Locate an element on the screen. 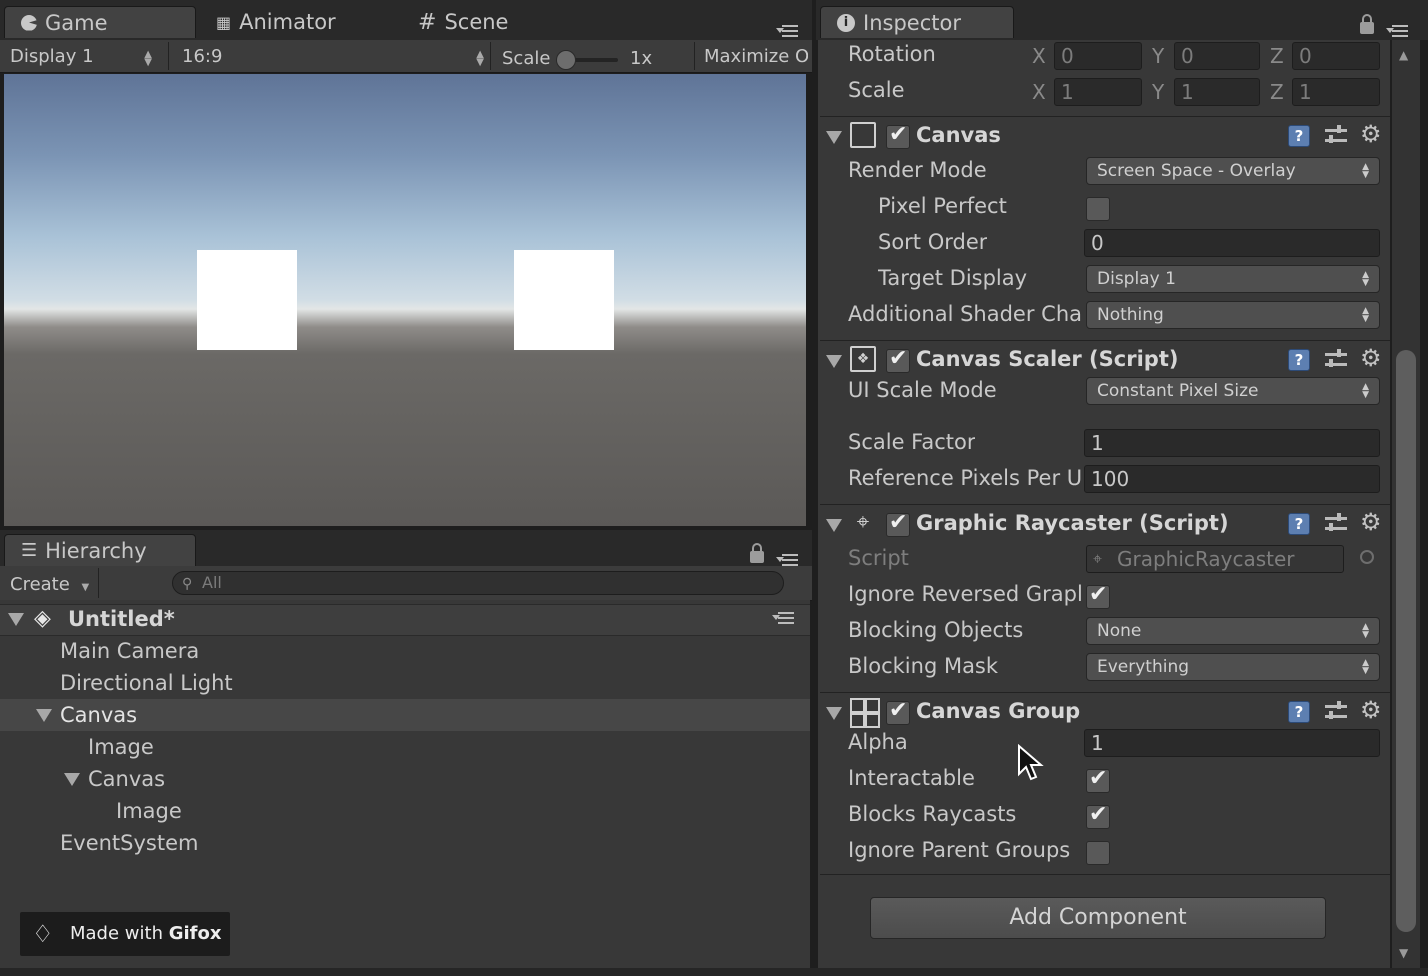  rotation-z-field: 0 is located at coordinates (1336, 56).